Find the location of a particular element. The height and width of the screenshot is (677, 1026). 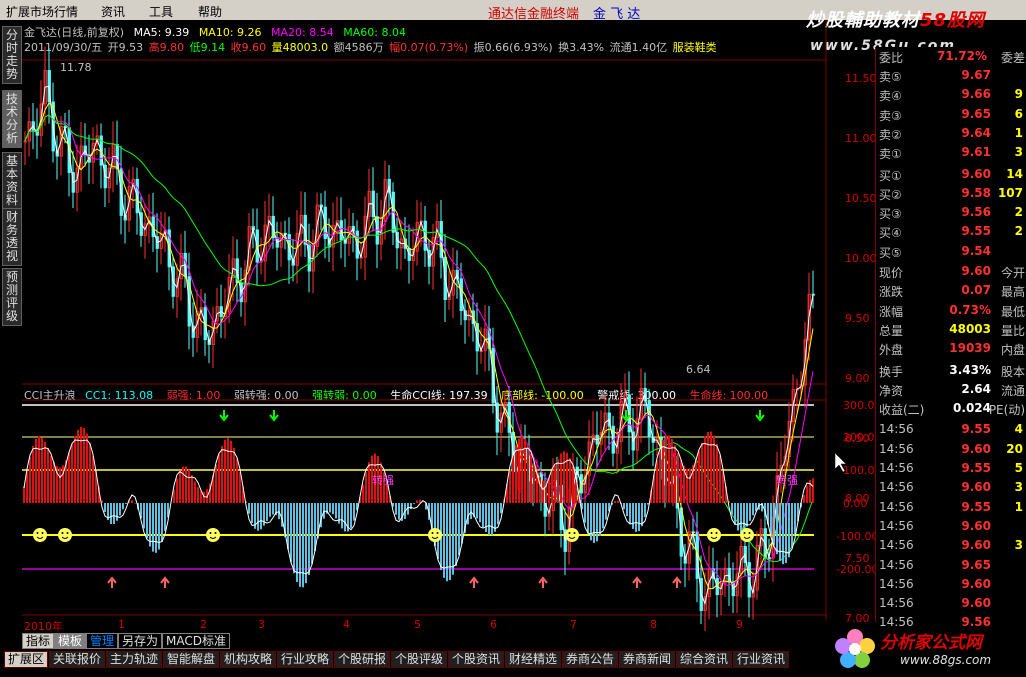

indicator-tab: 另存为 is located at coordinates (140, 641).